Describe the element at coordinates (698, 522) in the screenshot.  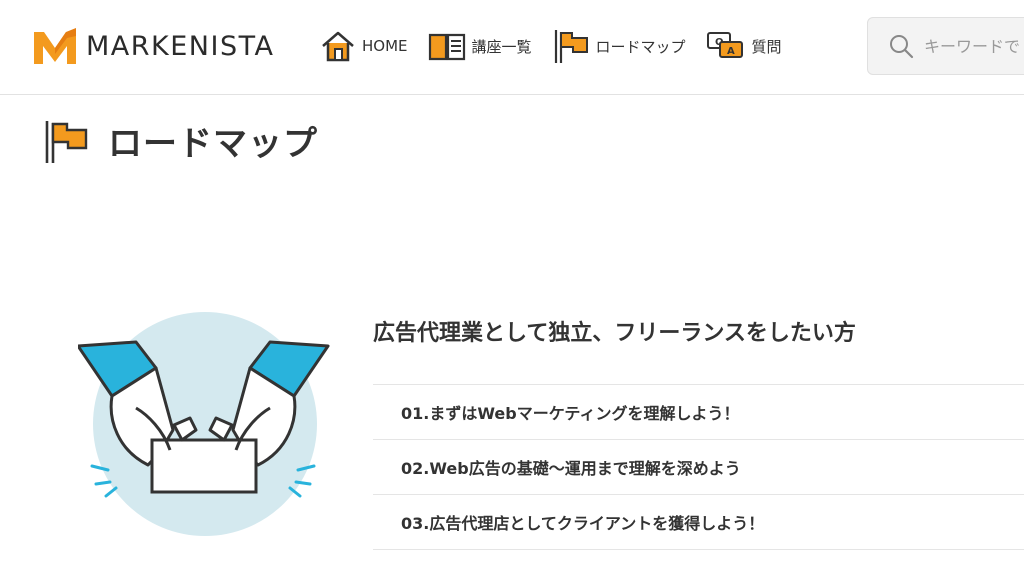
I see `roadmap-step: 03.広告代理店としてクライアントを獲得しよう！` at that location.